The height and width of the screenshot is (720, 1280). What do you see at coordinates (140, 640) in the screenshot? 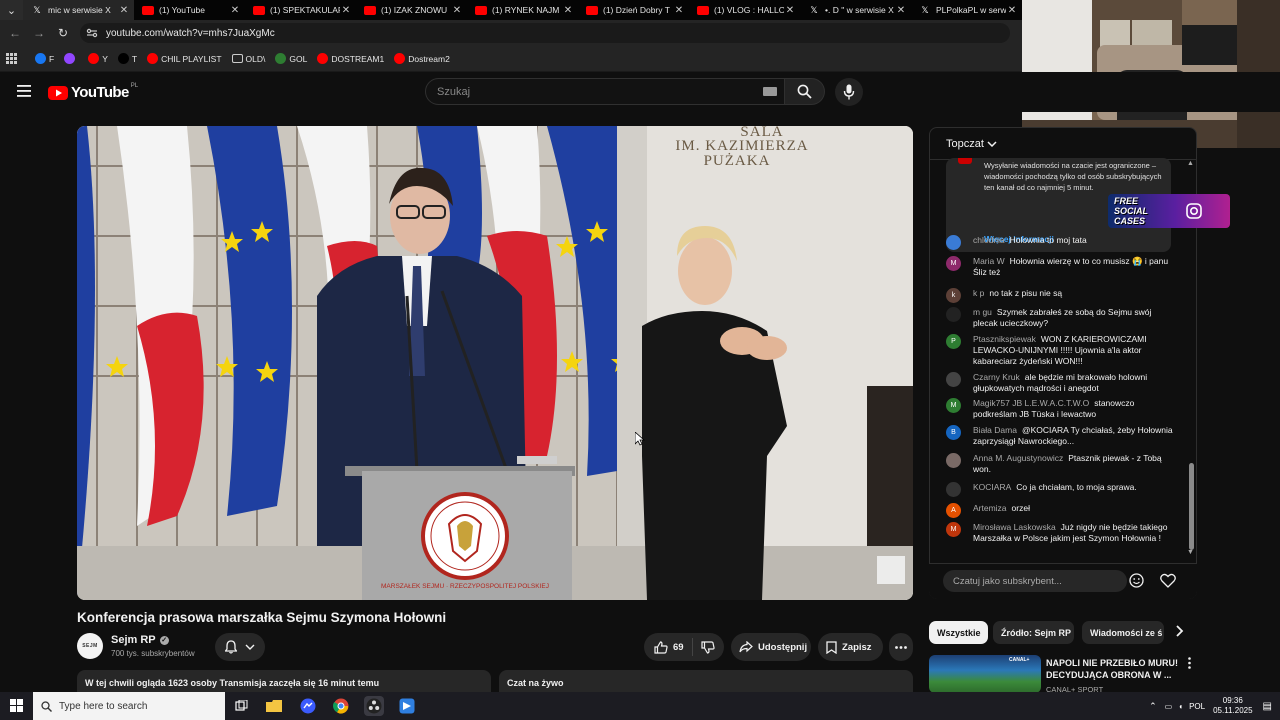
I see `channel-name-link: Sejm RP ✓` at bounding box center [140, 640].